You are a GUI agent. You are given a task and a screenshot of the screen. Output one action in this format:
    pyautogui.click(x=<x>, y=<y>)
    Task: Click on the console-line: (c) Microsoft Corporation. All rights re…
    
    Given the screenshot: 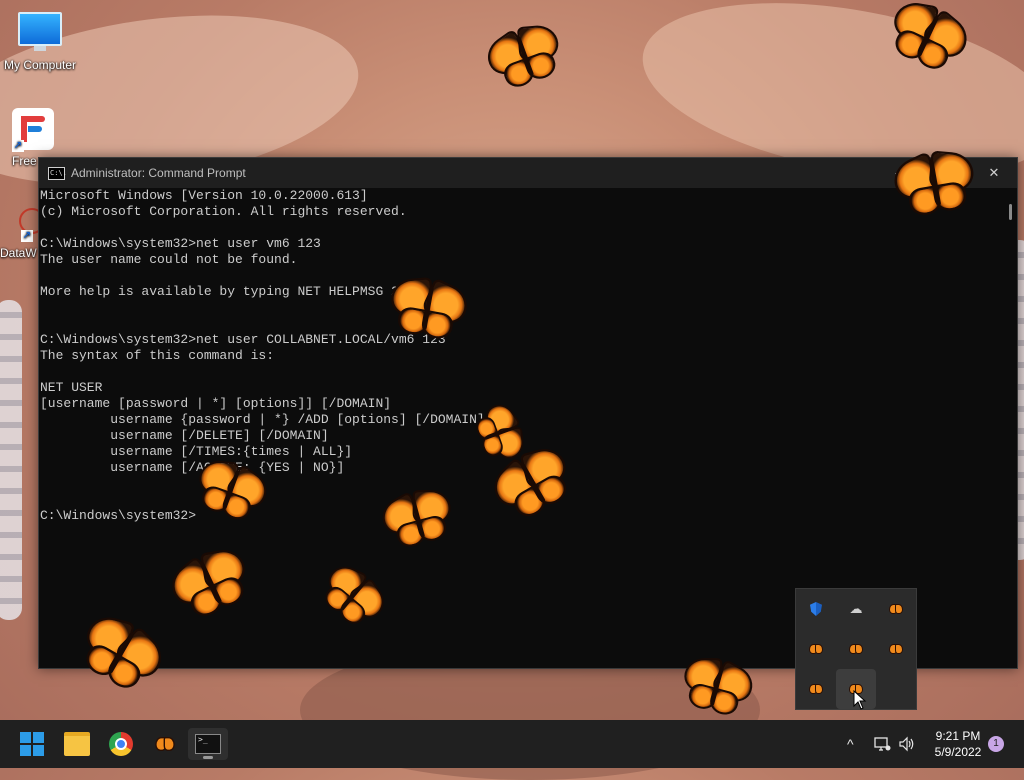 What is the action you would take?
    pyautogui.click(x=223, y=211)
    